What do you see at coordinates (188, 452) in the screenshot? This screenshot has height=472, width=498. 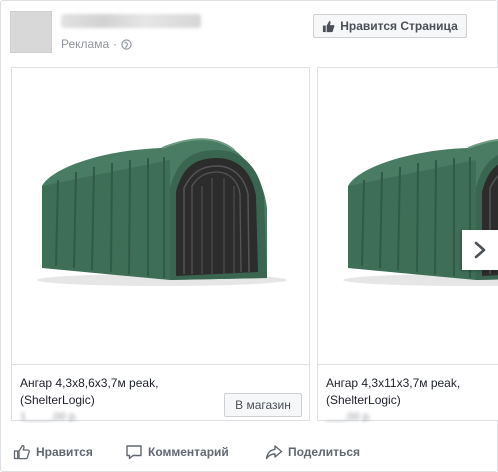 I see `comment-action-label: Комментарий` at bounding box center [188, 452].